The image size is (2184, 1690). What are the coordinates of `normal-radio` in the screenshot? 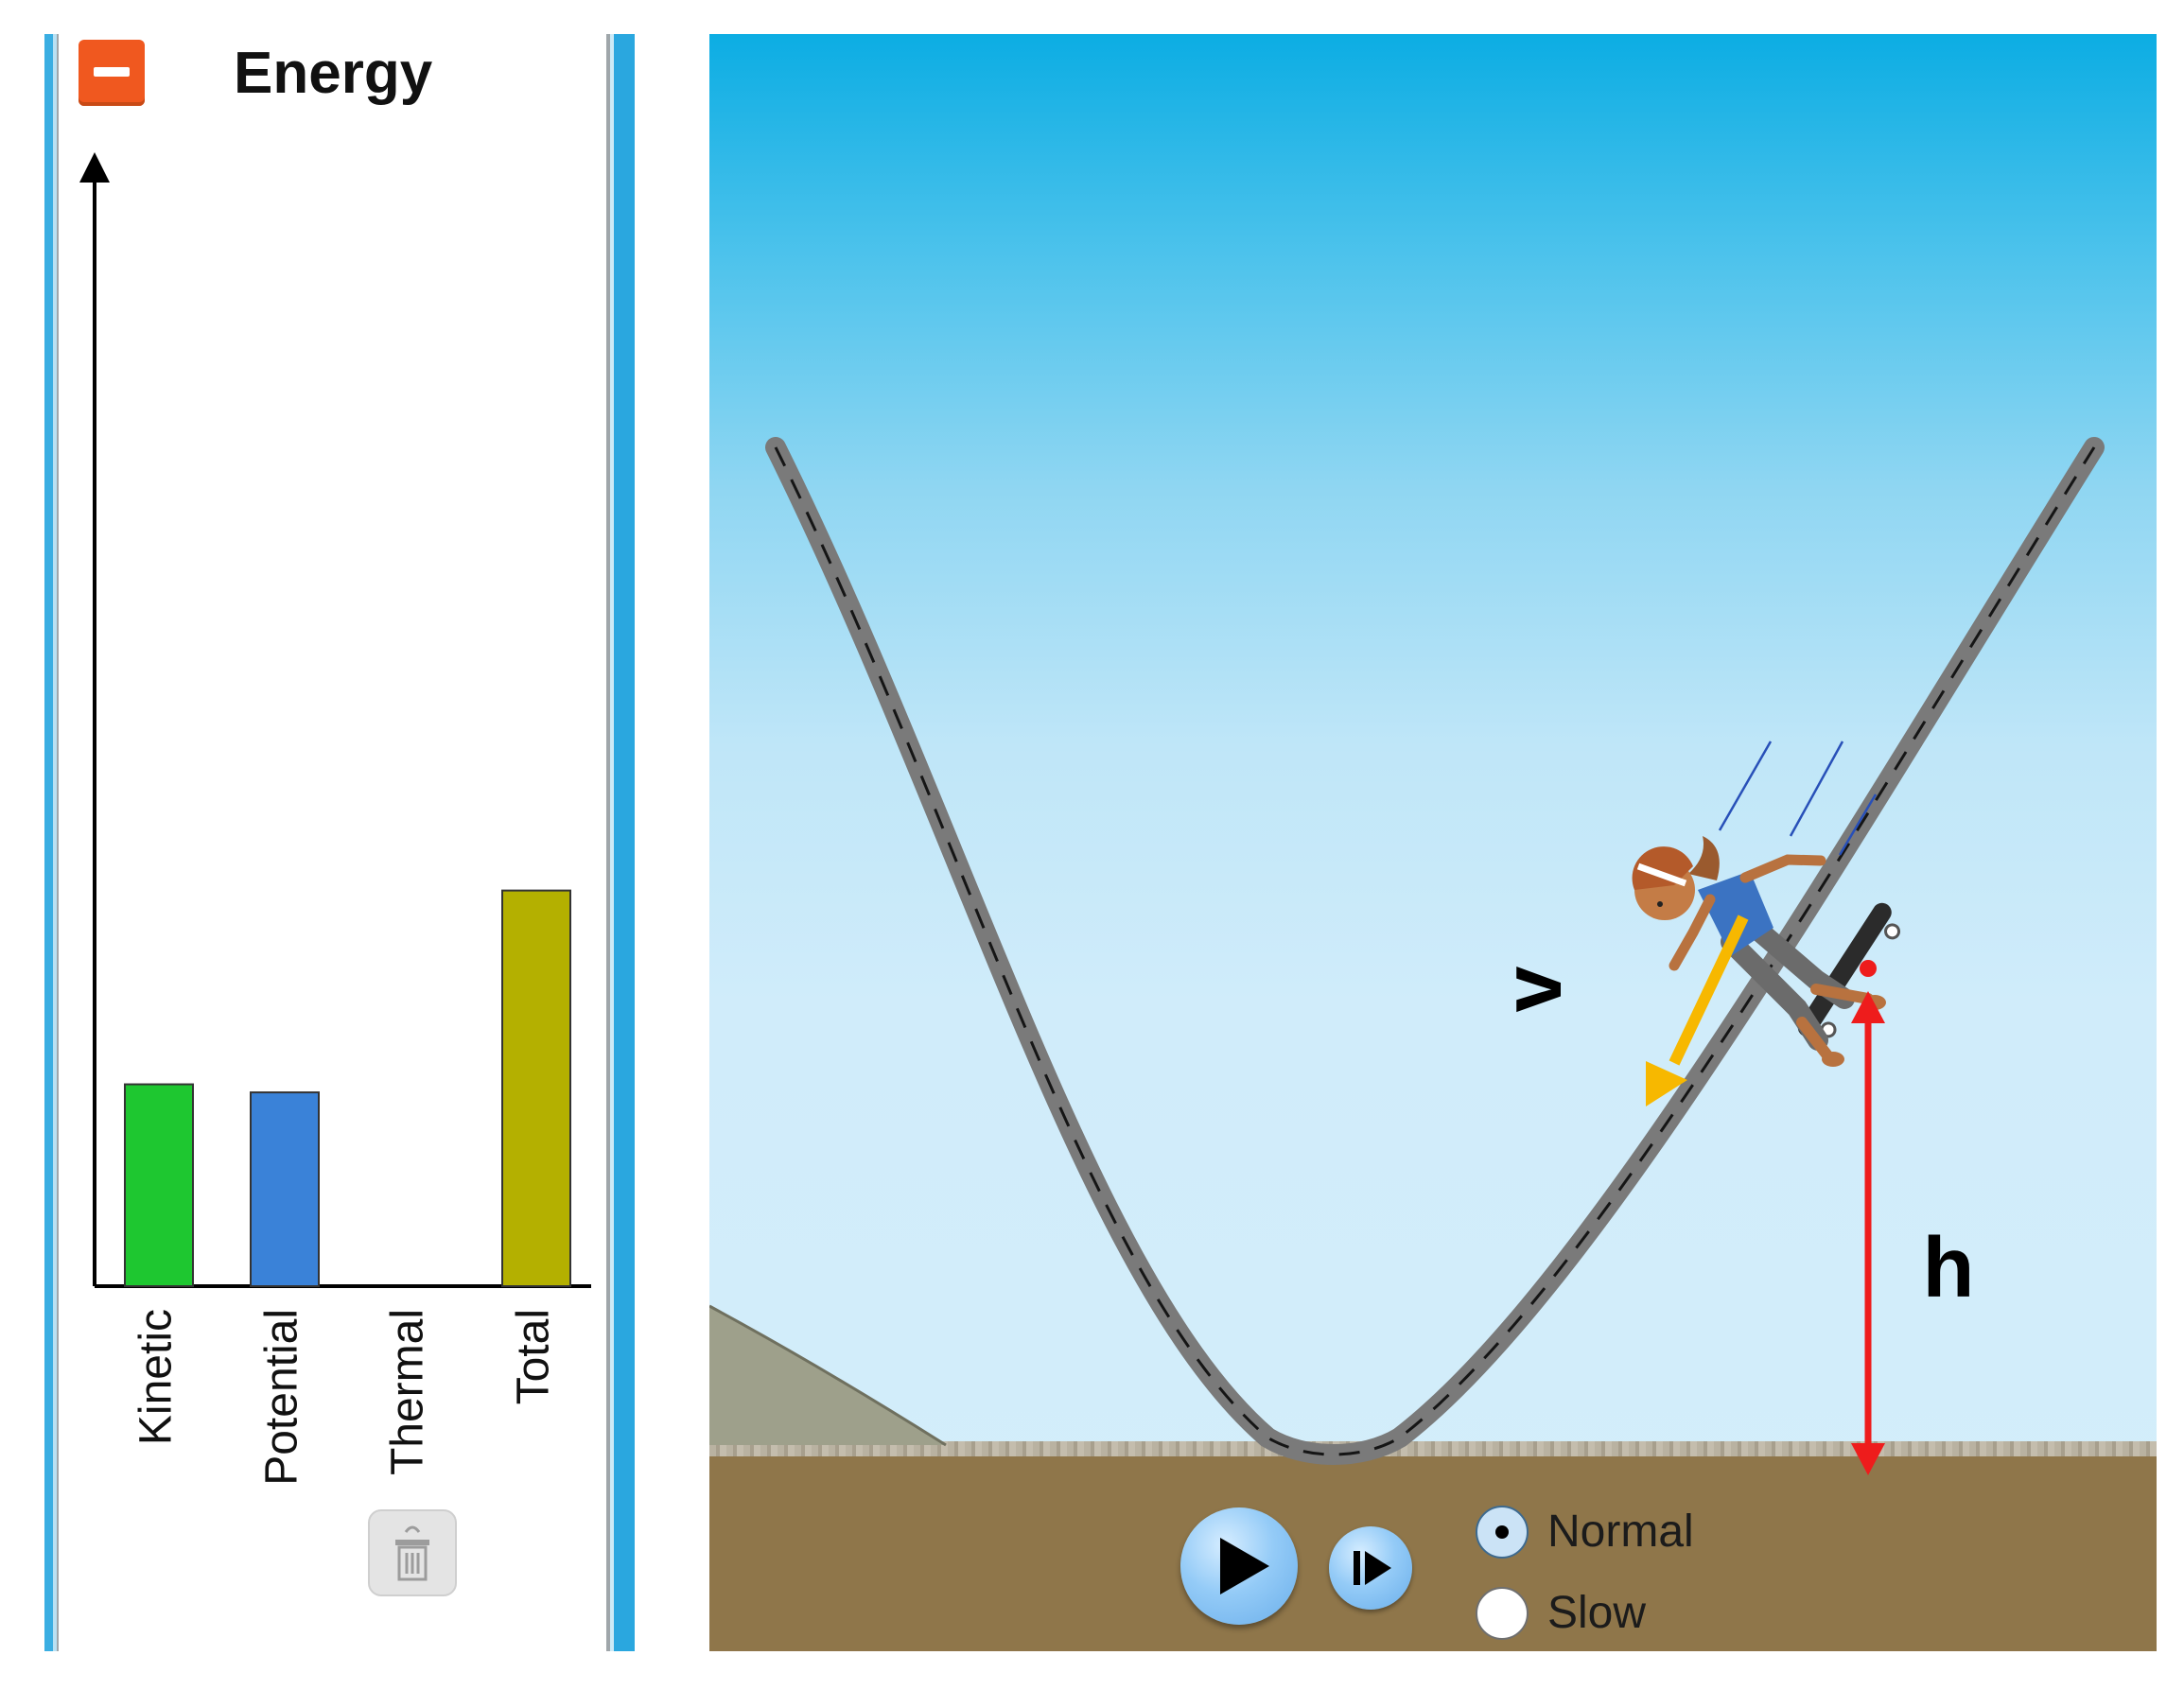 It's located at (1503, 1532).